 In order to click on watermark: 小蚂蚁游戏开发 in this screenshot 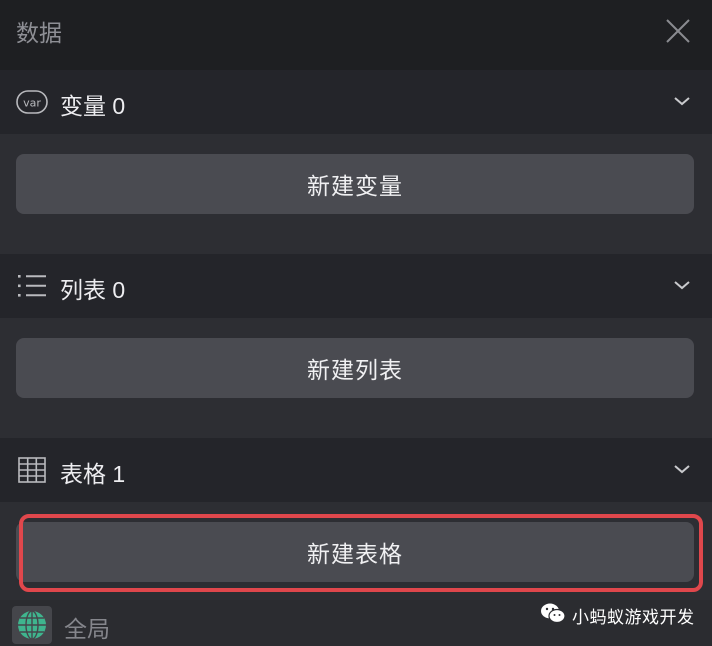, I will do `click(617, 615)`.